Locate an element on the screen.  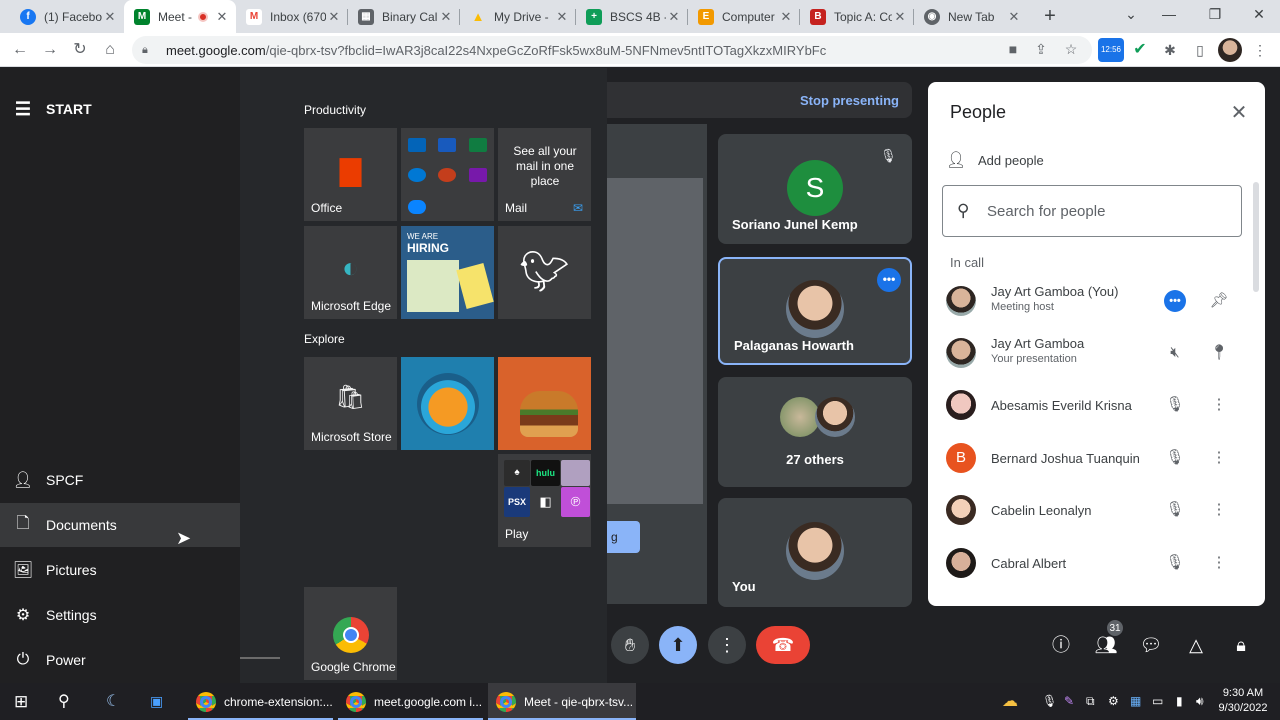
activities-icon: △ is located at coordinates (1196, 645).